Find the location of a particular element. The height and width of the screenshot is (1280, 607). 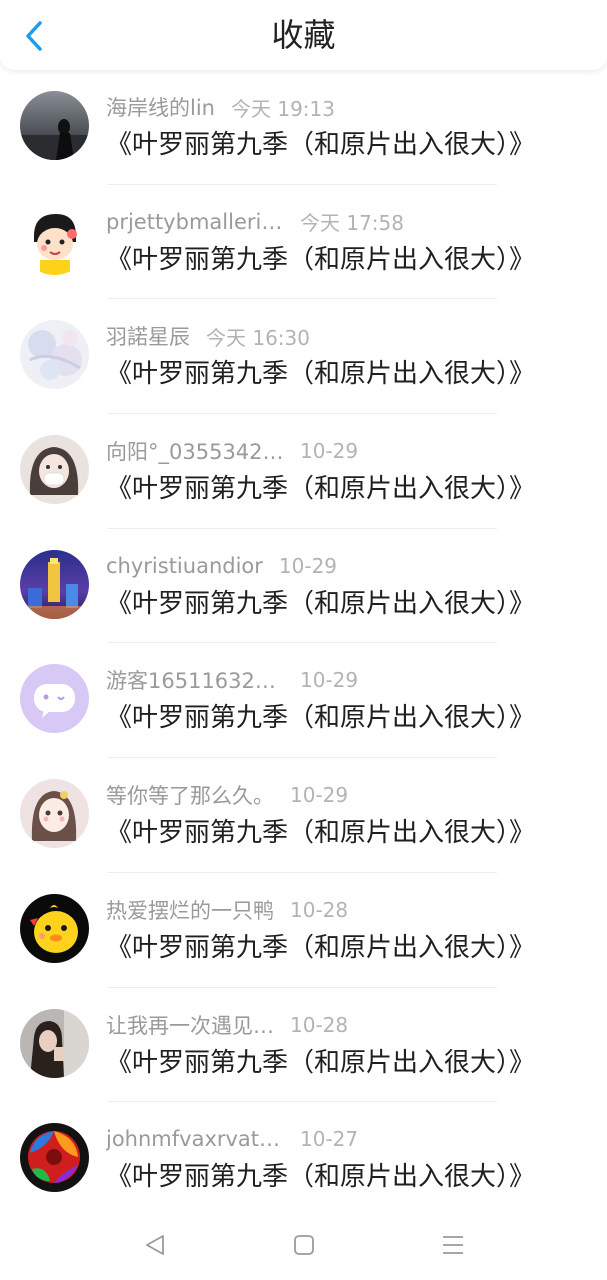

list-item: chyristiuandior 10-29 《叶罗丽第九季（和原片出入很大）》 is located at coordinates (303, 586).